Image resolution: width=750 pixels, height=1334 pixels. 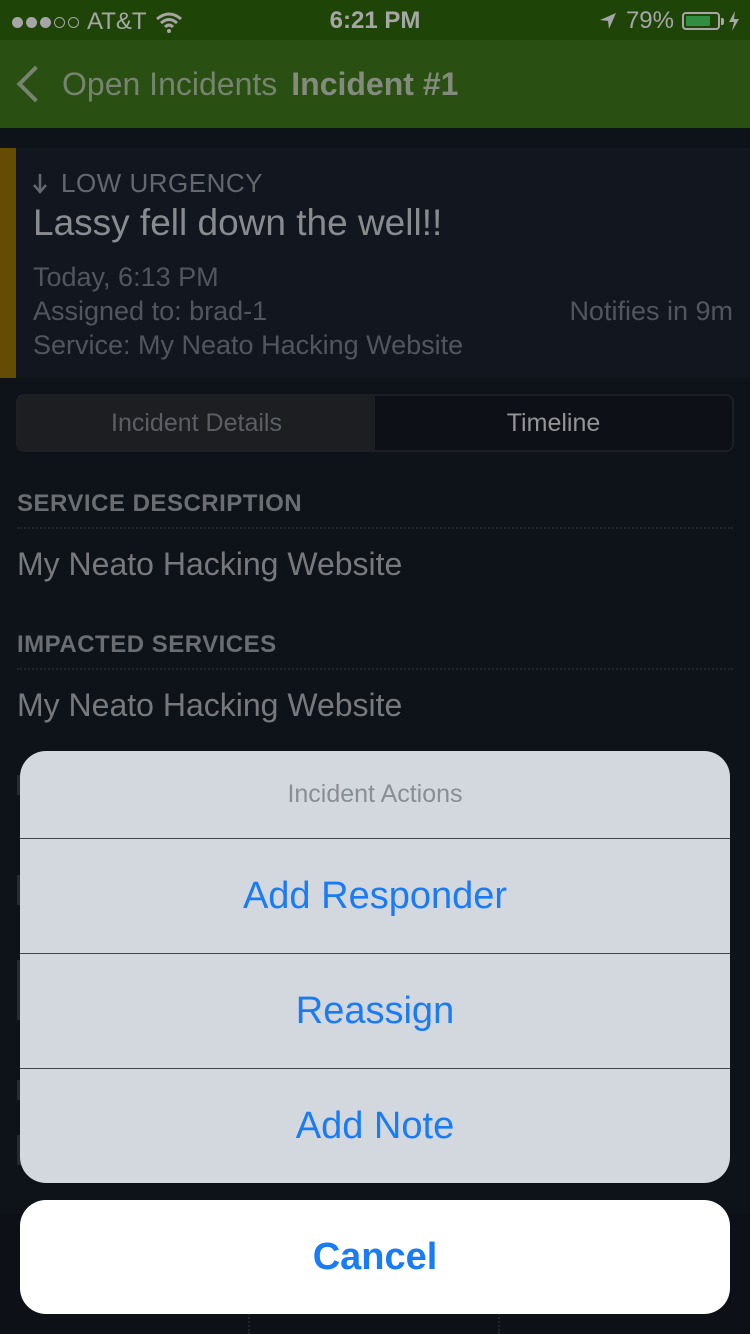 I want to click on sheet-title: Incident Actions, so click(x=375, y=795).